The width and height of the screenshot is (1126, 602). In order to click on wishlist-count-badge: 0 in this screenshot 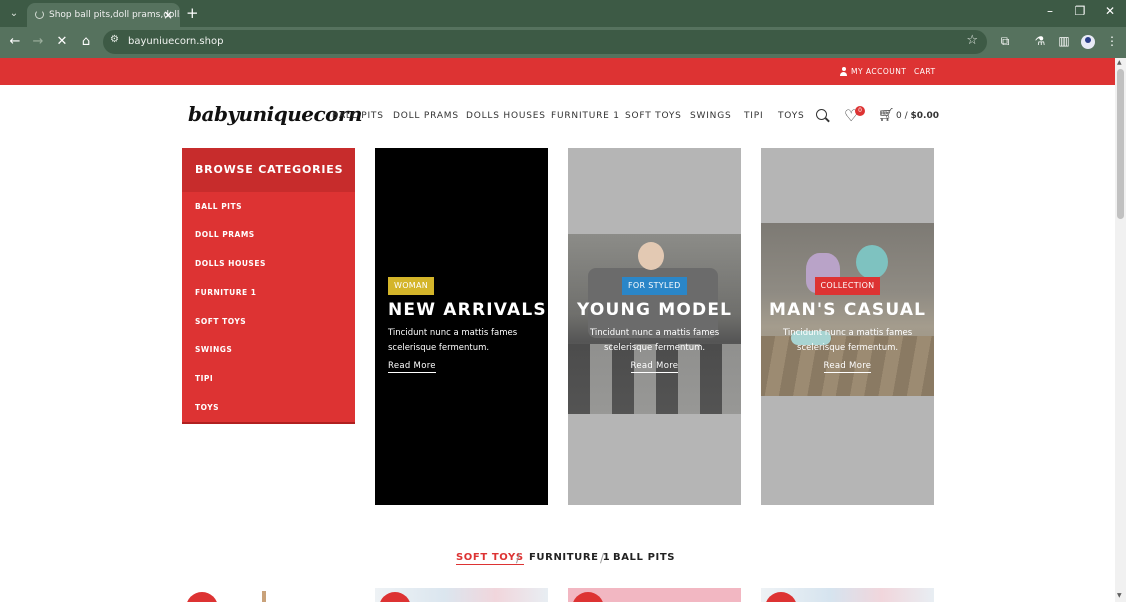, I will do `click(860, 111)`.